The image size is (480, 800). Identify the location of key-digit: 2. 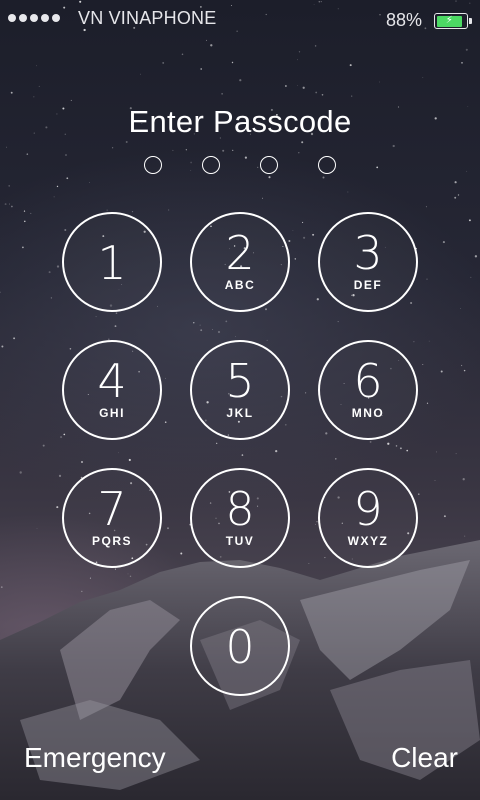
(240, 253).